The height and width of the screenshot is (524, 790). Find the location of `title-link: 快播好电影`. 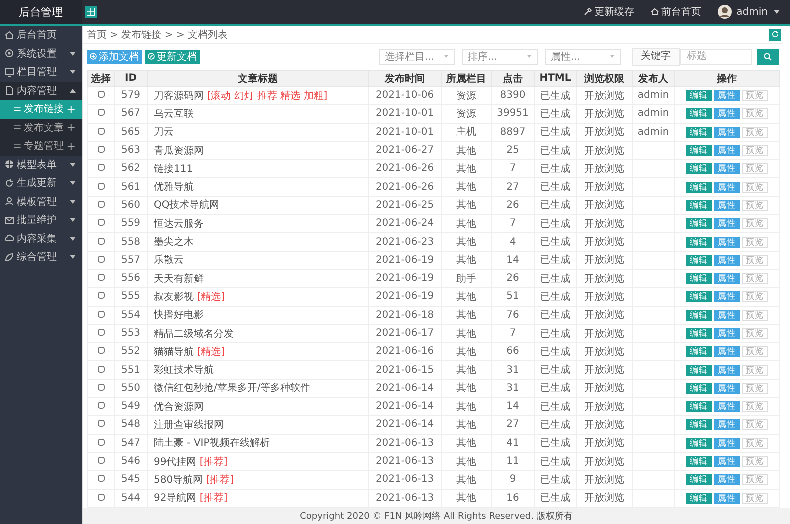

title-link: 快播好电影 is located at coordinates (179, 316).